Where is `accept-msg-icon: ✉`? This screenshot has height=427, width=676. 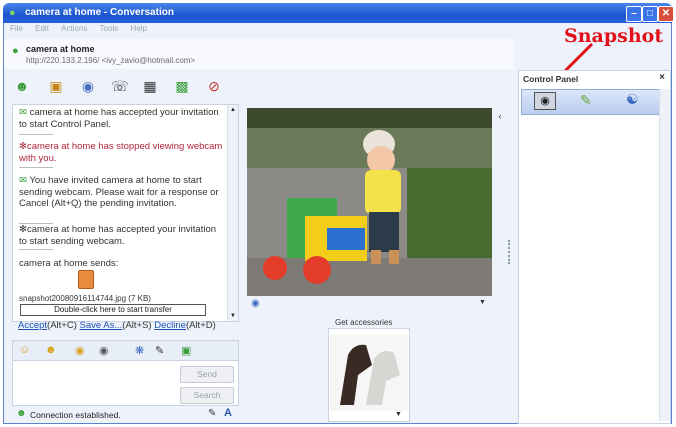 accept-msg-icon: ✉ is located at coordinates (23, 112).